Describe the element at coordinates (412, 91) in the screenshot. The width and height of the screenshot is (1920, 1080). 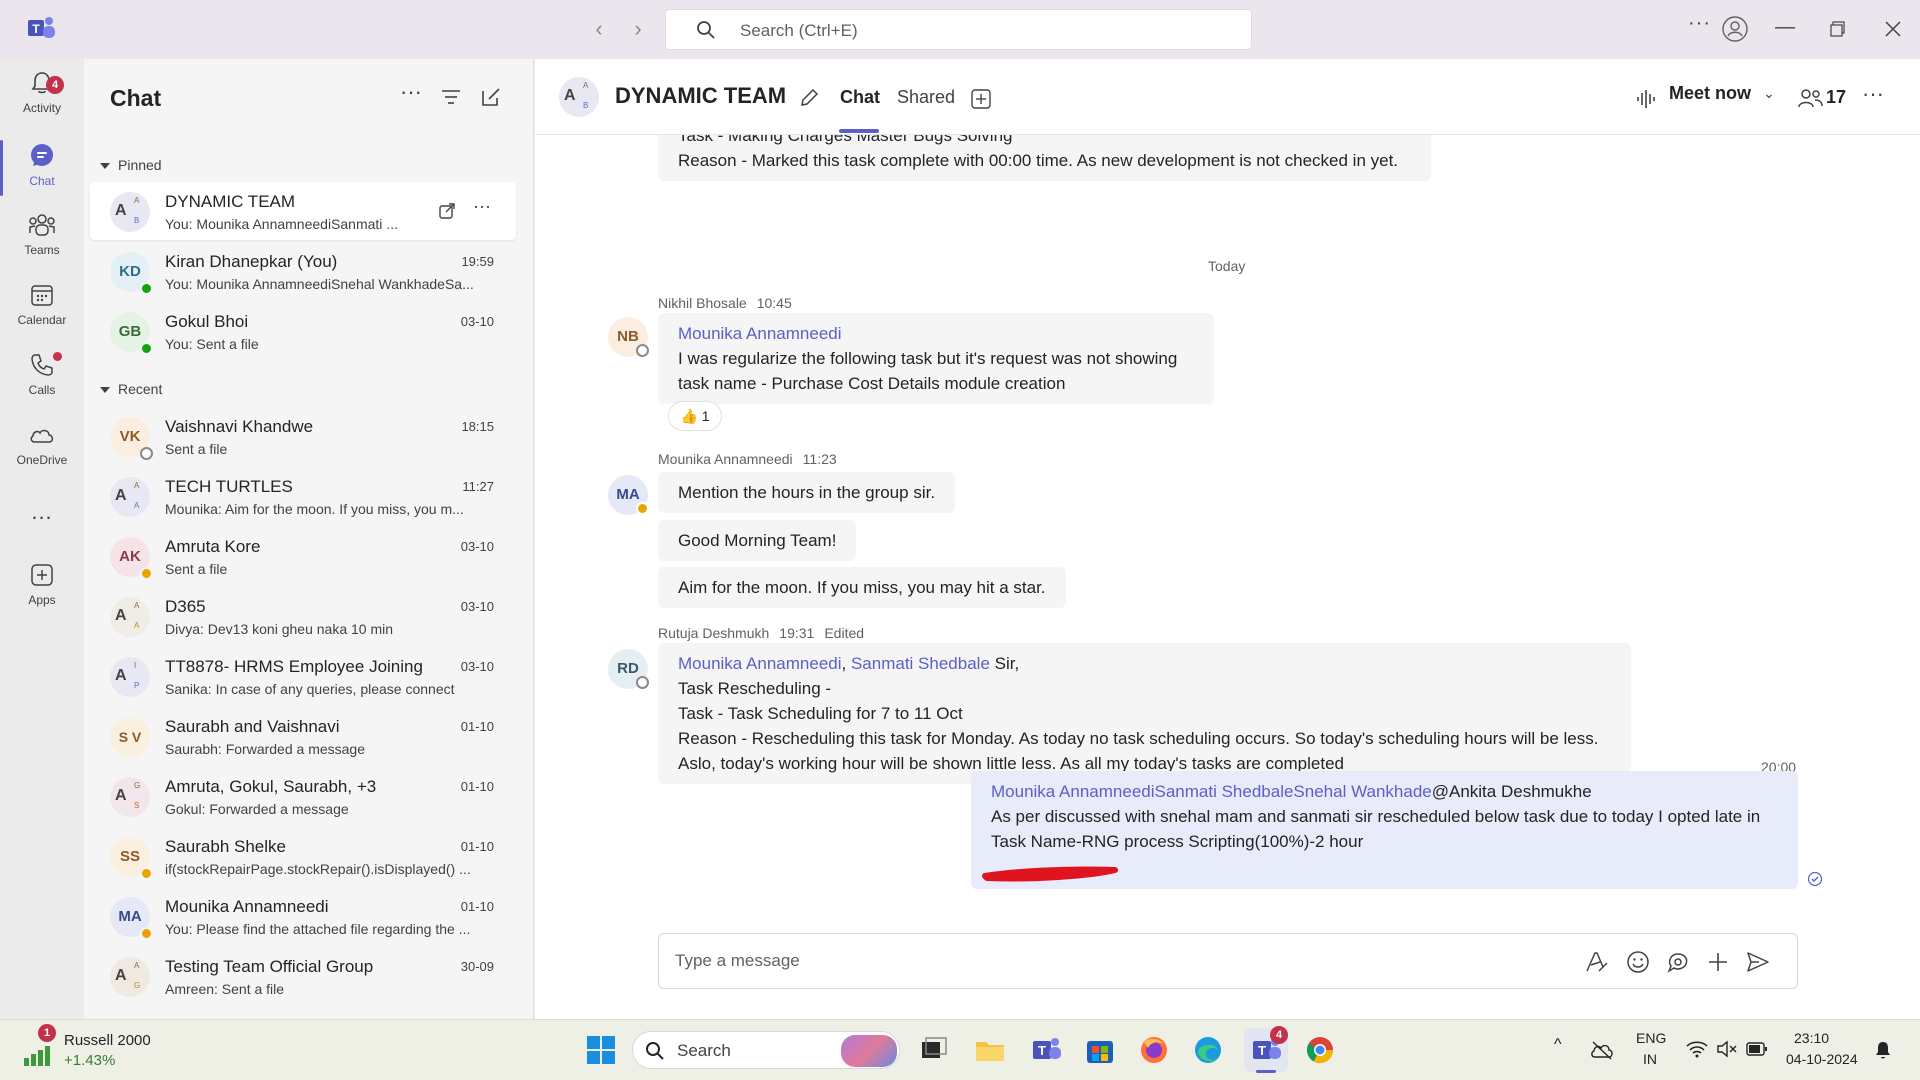
I see `chat-list-more-icon: ···` at that location.